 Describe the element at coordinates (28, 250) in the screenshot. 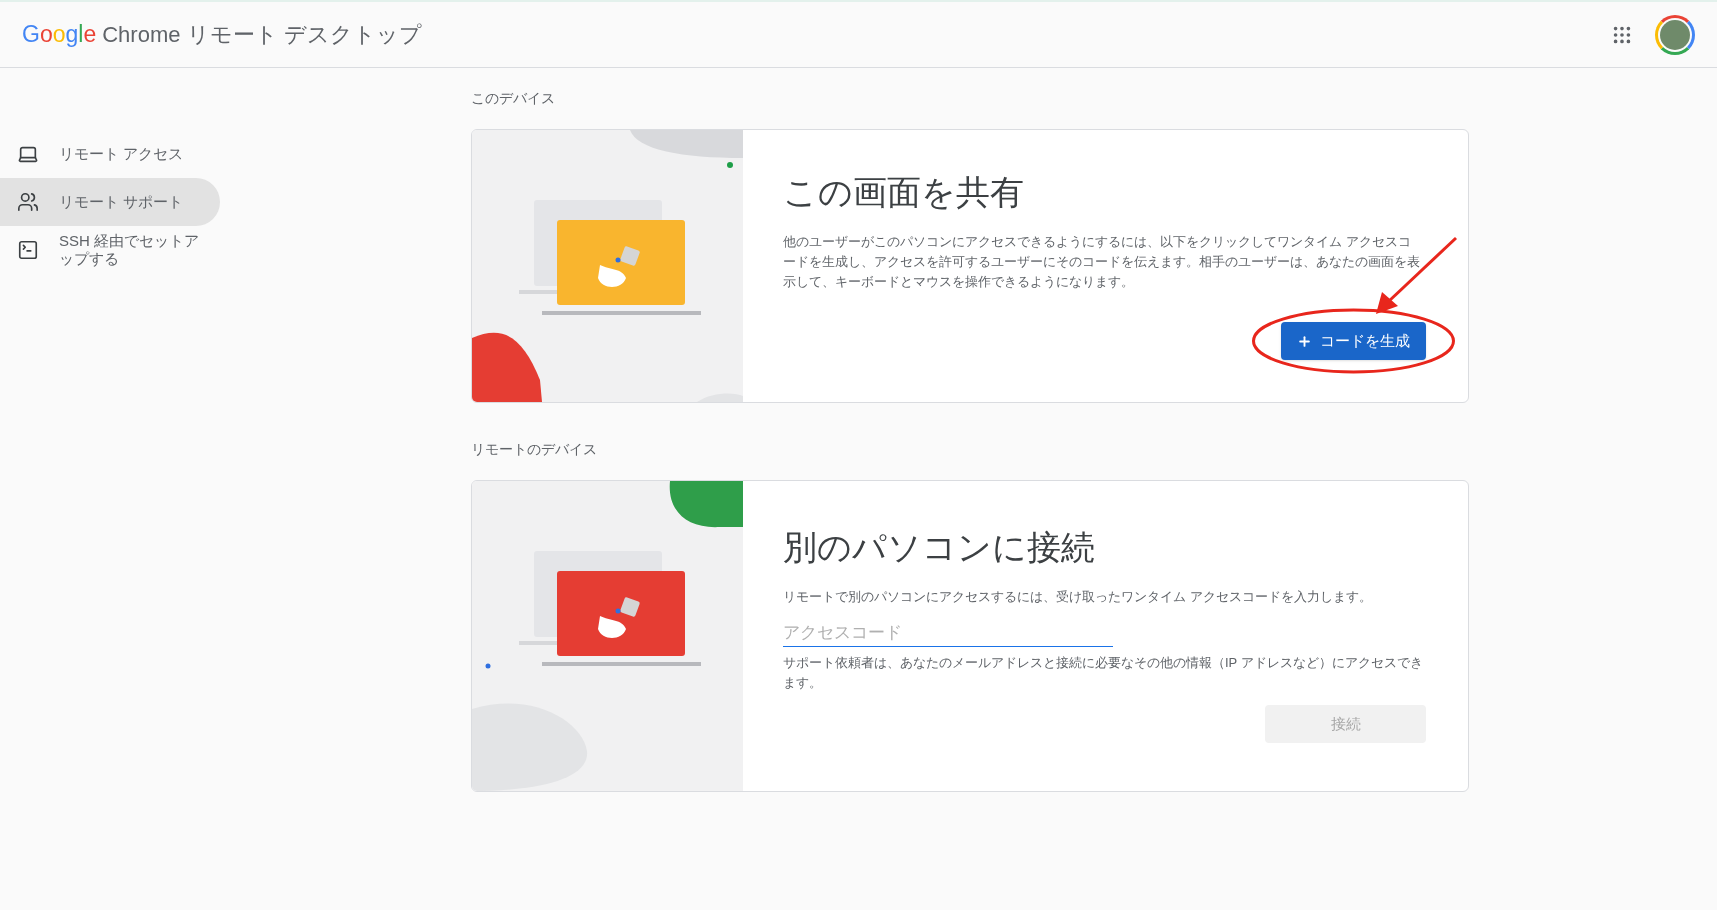

I see `terminal-icon` at that location.